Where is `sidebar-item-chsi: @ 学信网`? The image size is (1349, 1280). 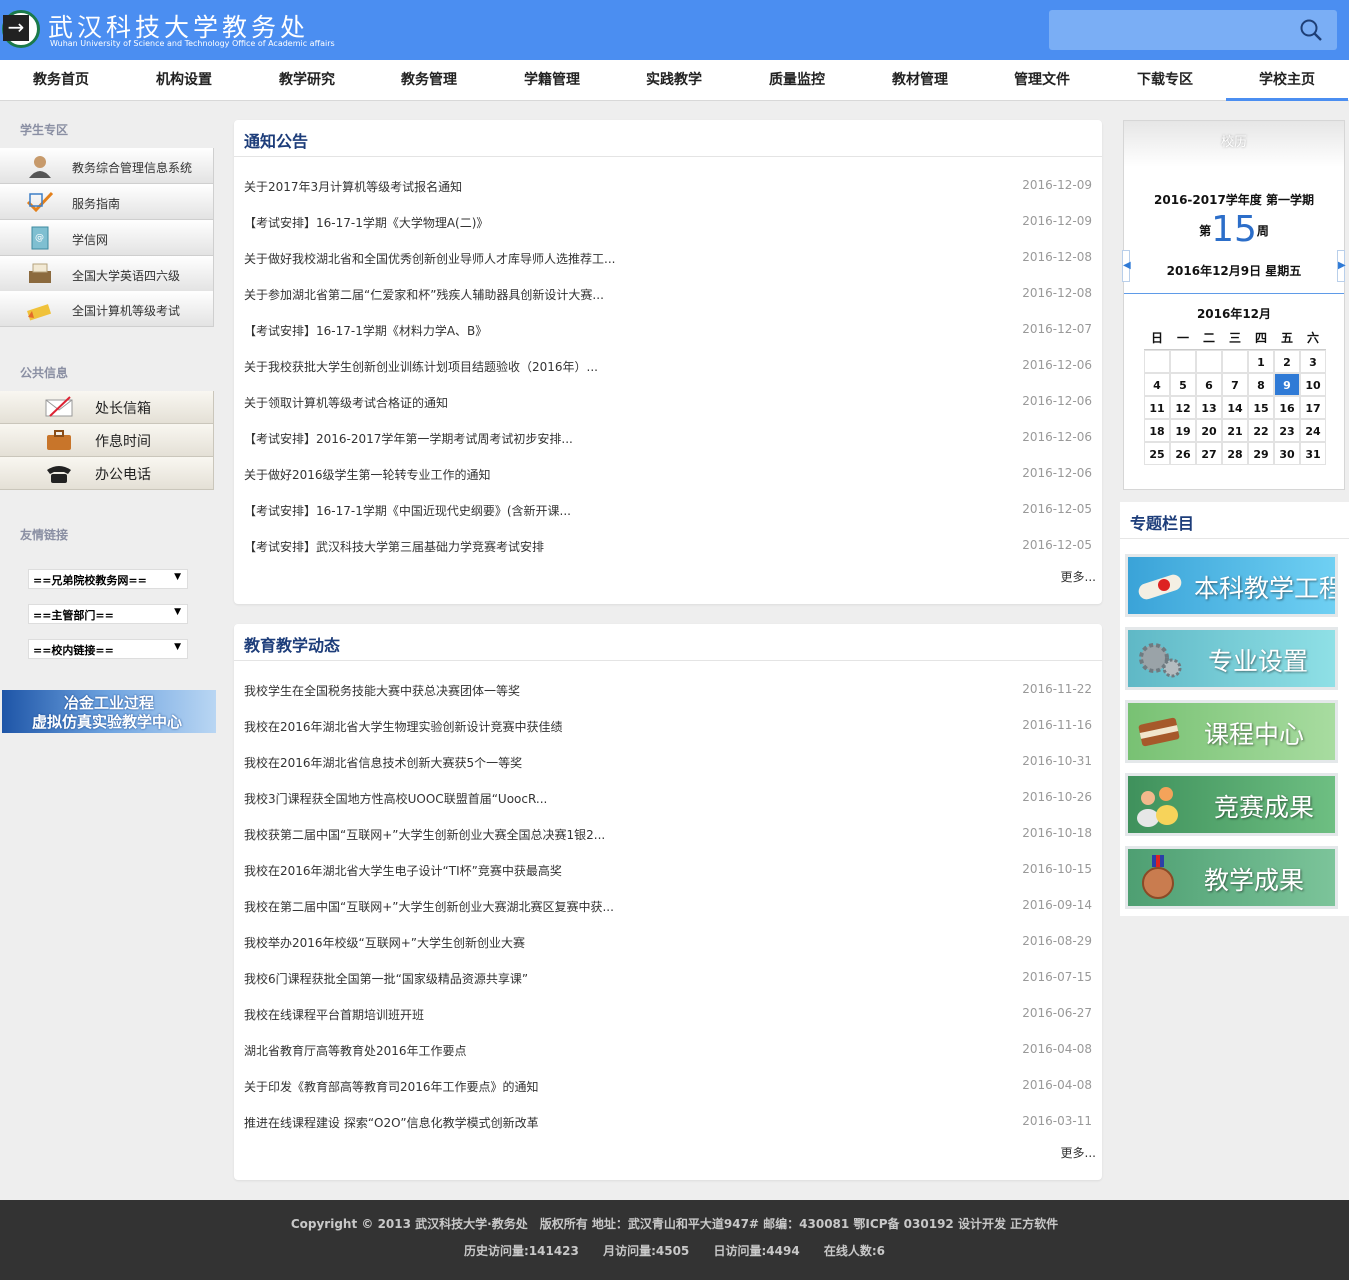 sidebar-item-chsi: @ 学信网 is located at coordinates (107, 238).